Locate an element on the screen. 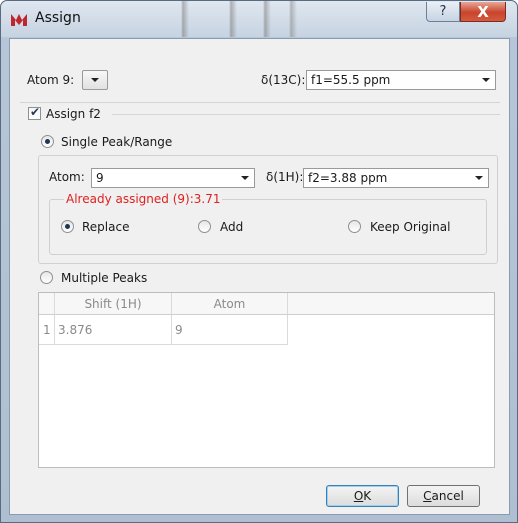 Image resolution: width=518 pixels, height=523 pixels. atom-dropdown is located at coordinates (95, 80).